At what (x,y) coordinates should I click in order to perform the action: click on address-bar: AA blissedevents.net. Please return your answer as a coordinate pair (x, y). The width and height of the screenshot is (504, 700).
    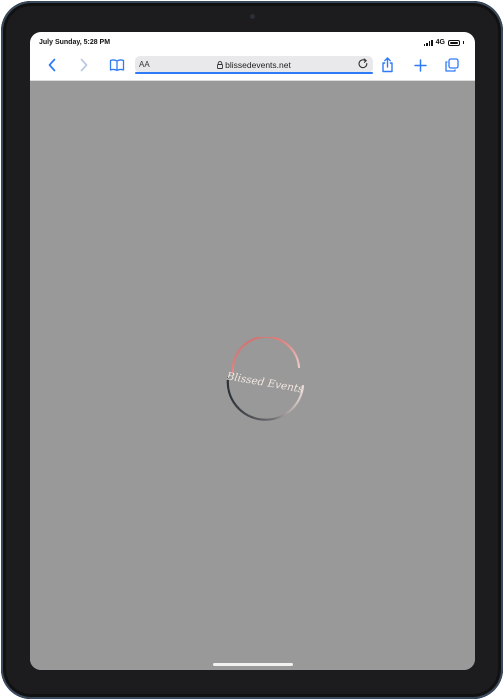
    Looking at the image, I should click on (254, 65).